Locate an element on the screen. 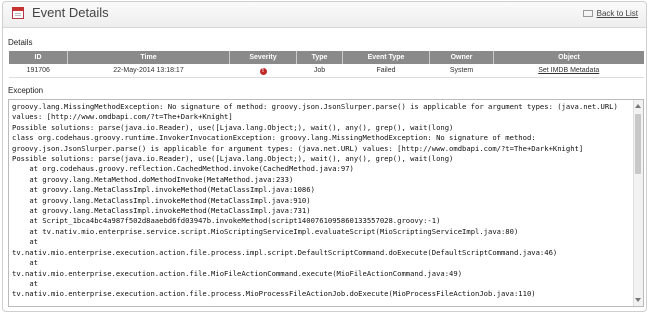 This screenshot has height=314, width=650. object-link: Set IMDB Metadata is located at coordinates (568, 70).